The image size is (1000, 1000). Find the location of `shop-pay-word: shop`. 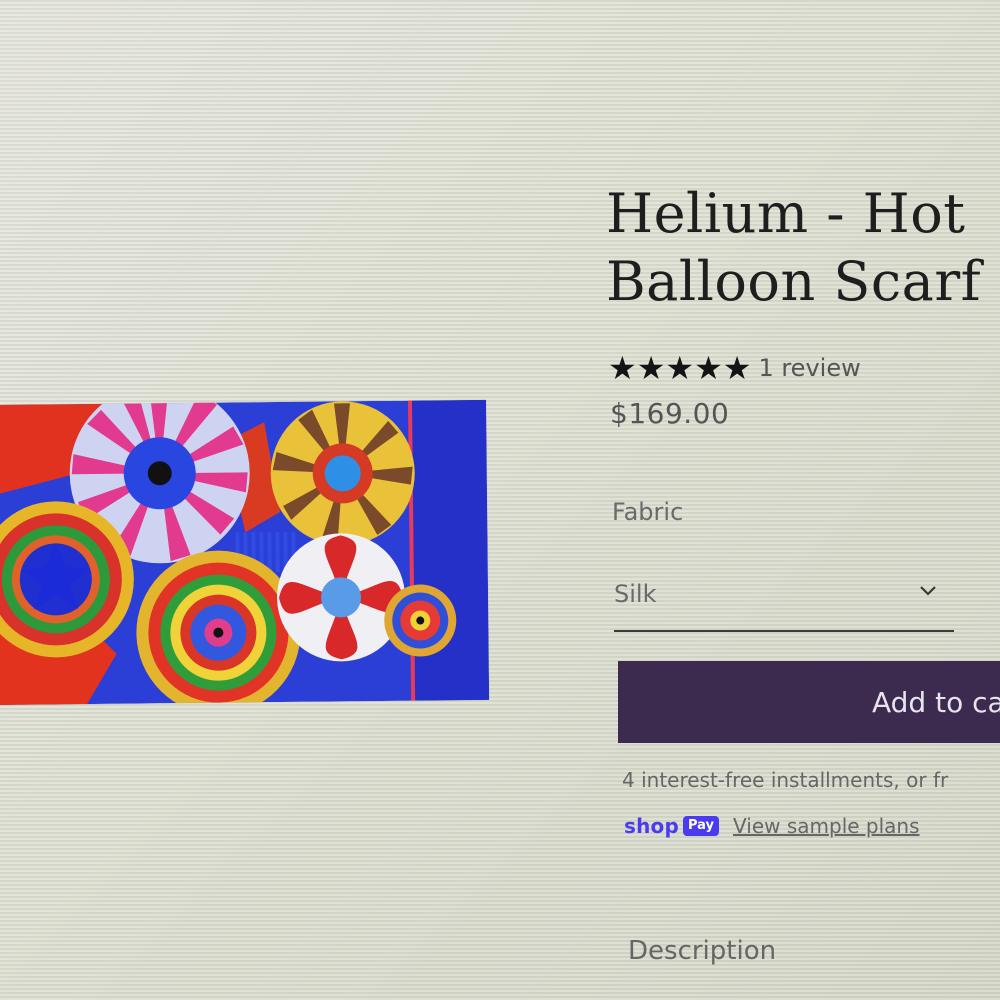

shop-pay-word: shop is located at coordinates (651, 826).